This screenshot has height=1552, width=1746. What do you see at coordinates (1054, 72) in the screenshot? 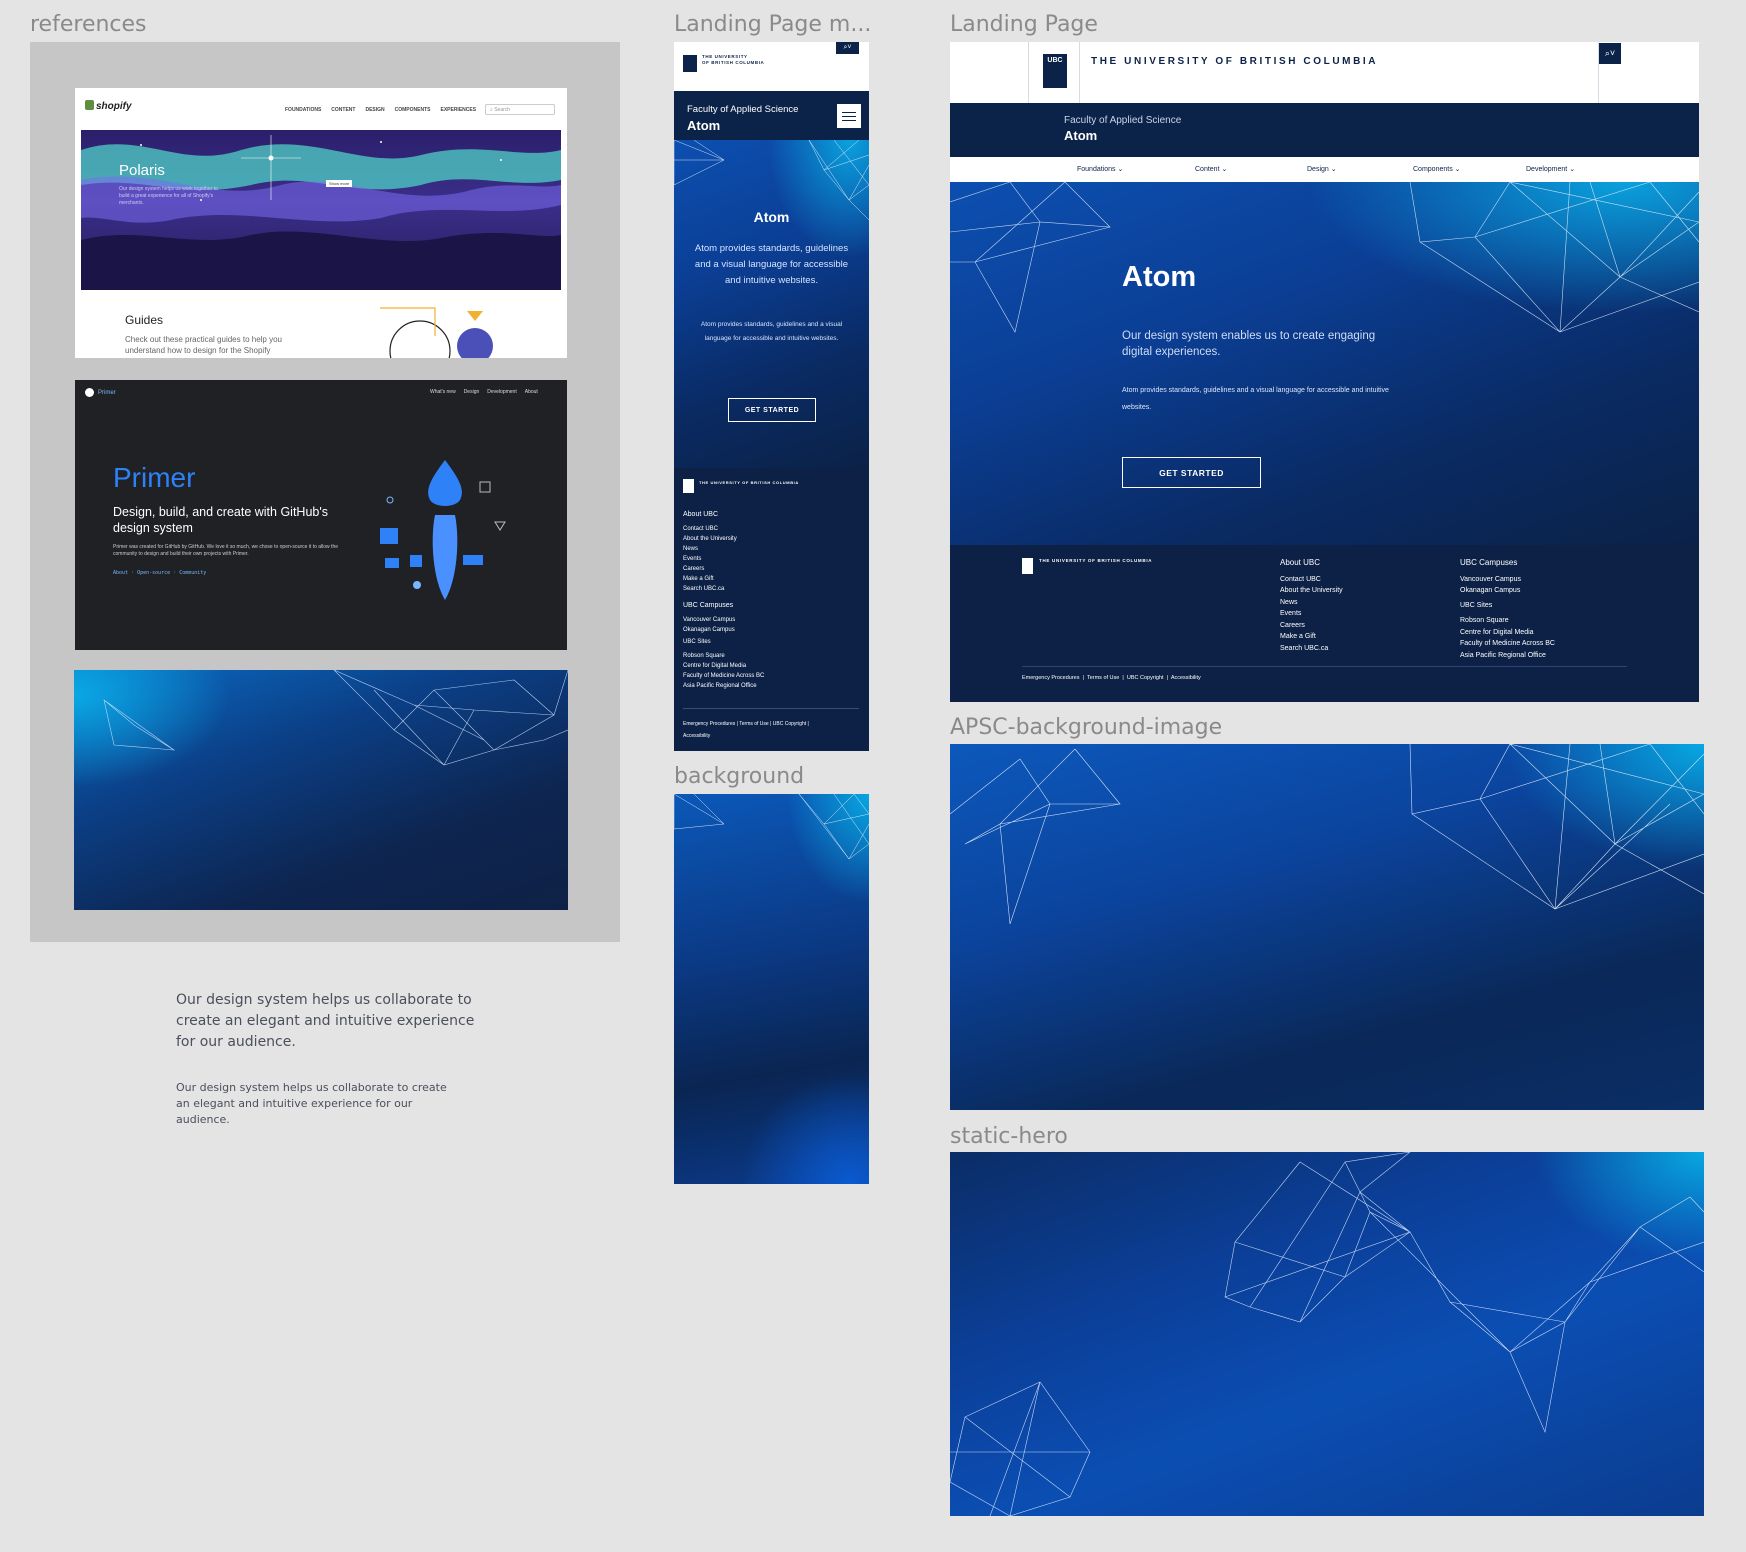
I see `ubc-logo-box: UBC` at bounding box center [1054, 72].